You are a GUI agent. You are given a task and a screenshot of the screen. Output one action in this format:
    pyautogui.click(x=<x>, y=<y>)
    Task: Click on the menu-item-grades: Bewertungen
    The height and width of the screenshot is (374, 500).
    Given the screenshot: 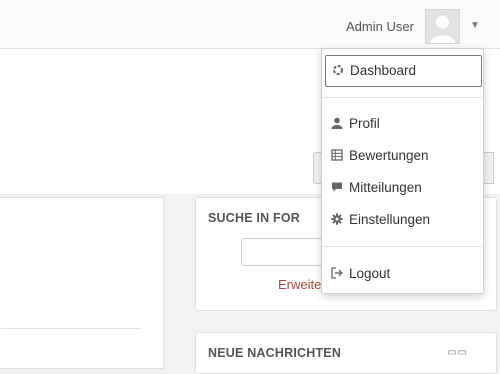 What is the action you would take?
    pyautogui.click(x=402, y=156)
    